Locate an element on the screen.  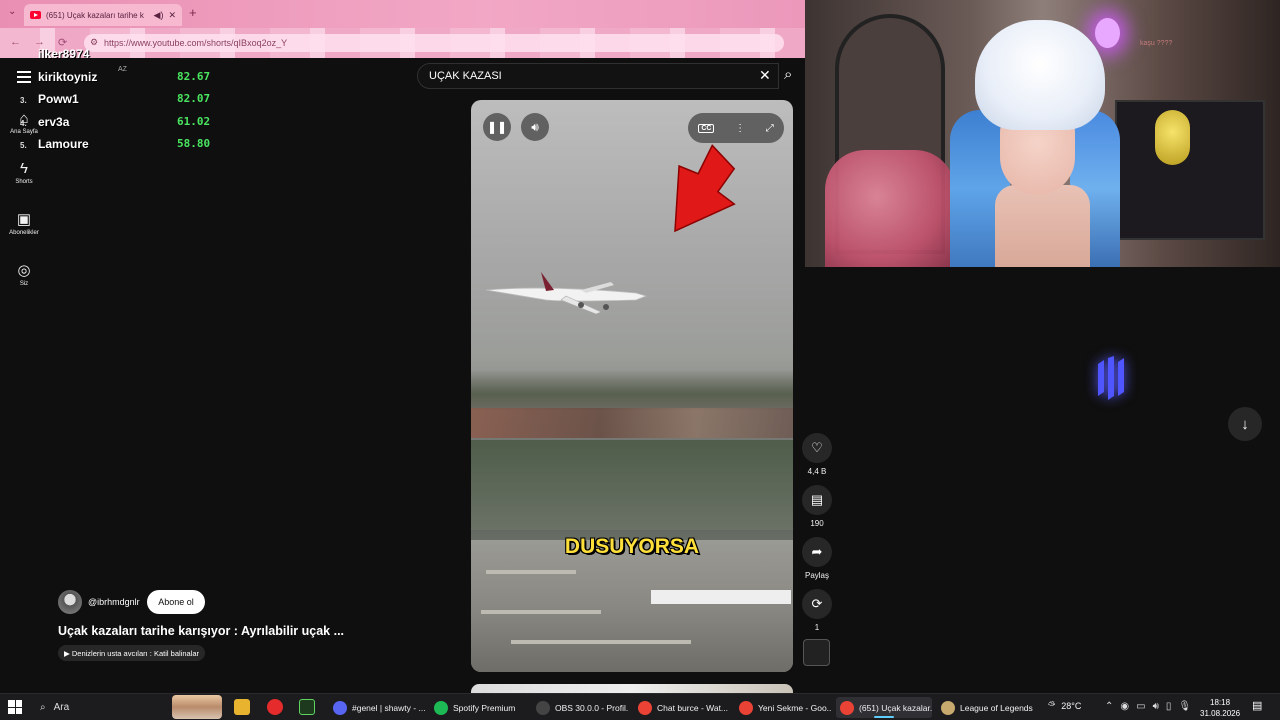
volume-tray-icon: 🔊︎ is located at coordinates (1156, 706).